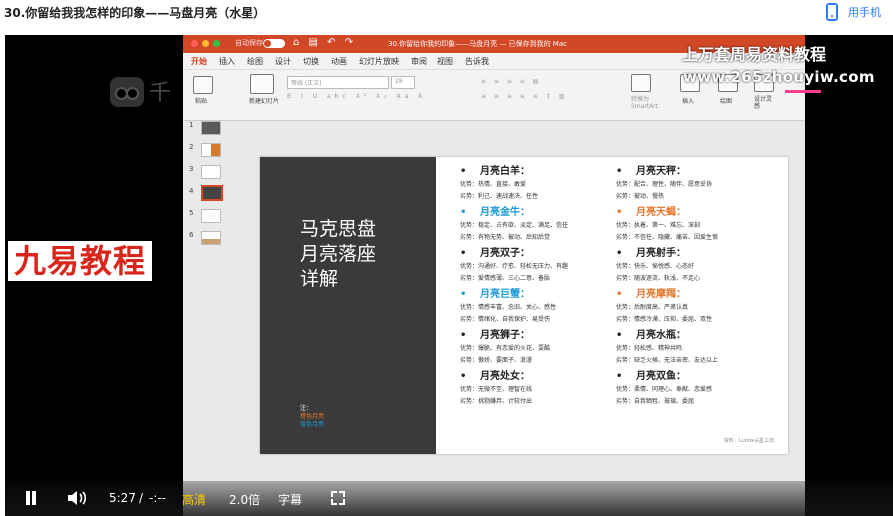 The width and height of the screenshot is (893, 516). What do you see at coordinates (31, 498) in the screenshot?
I see `pause-icon` at bounding box center [31, 498].